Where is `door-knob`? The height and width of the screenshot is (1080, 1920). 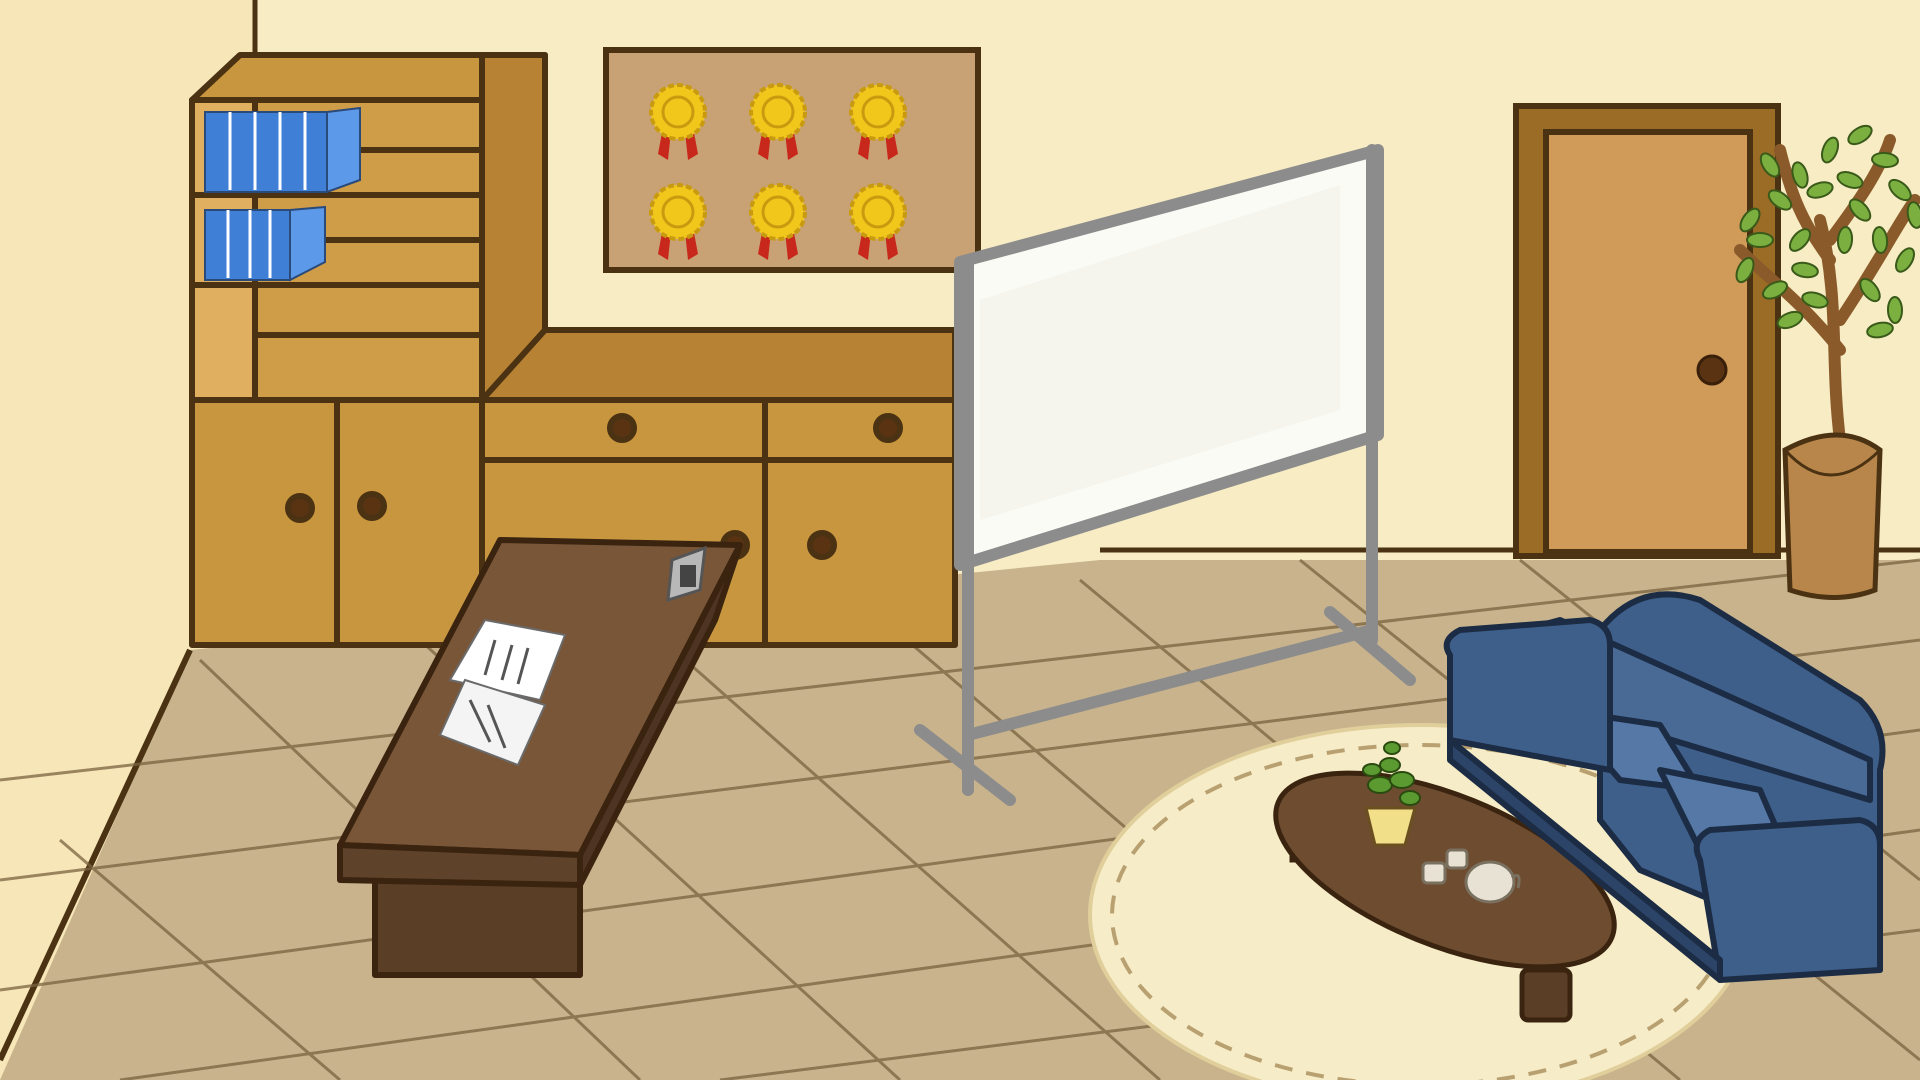 door-knob is located at coordinates (1712, 370).